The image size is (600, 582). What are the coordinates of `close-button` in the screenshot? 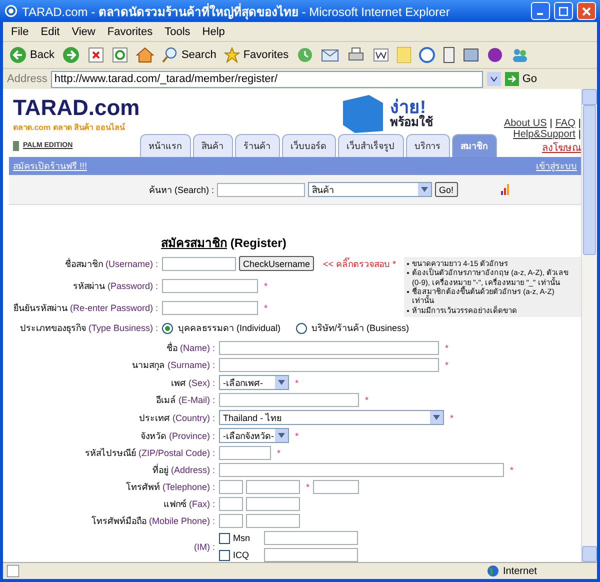 It's located at (586, 11).